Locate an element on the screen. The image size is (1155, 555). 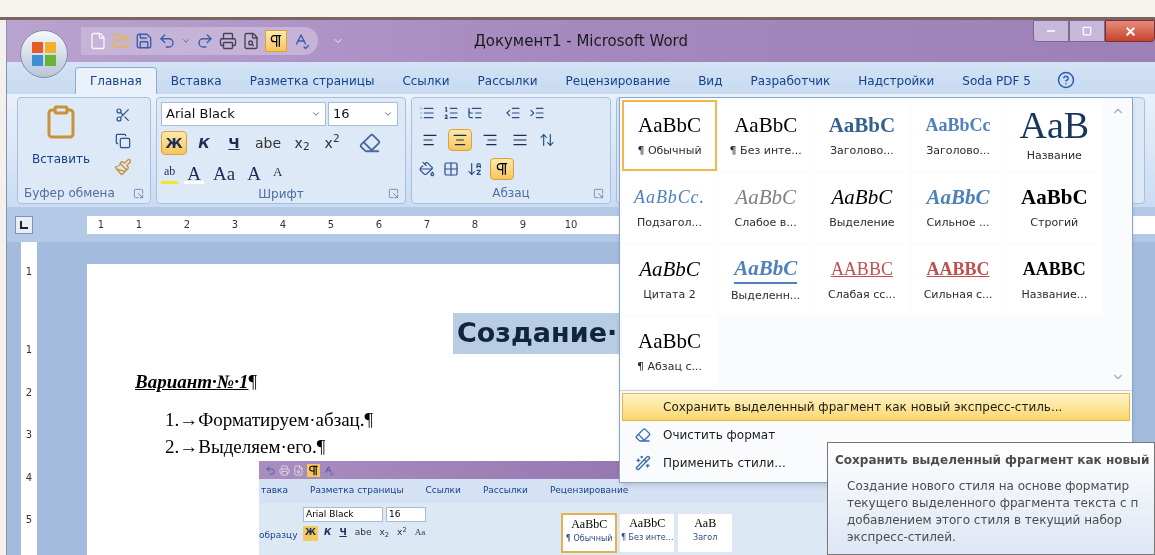
format-label: Ч is located at coordinates (343, 532).